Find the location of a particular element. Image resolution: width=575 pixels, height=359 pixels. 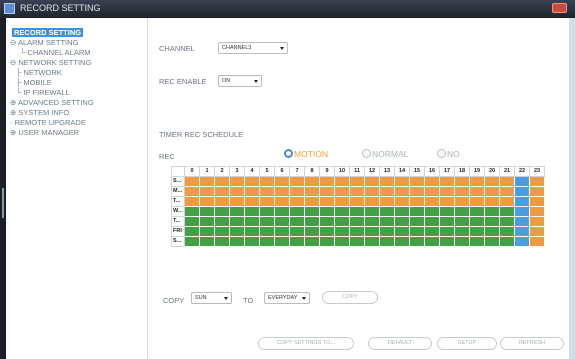

hour-header: 8 is located at coordinates (312, 171).